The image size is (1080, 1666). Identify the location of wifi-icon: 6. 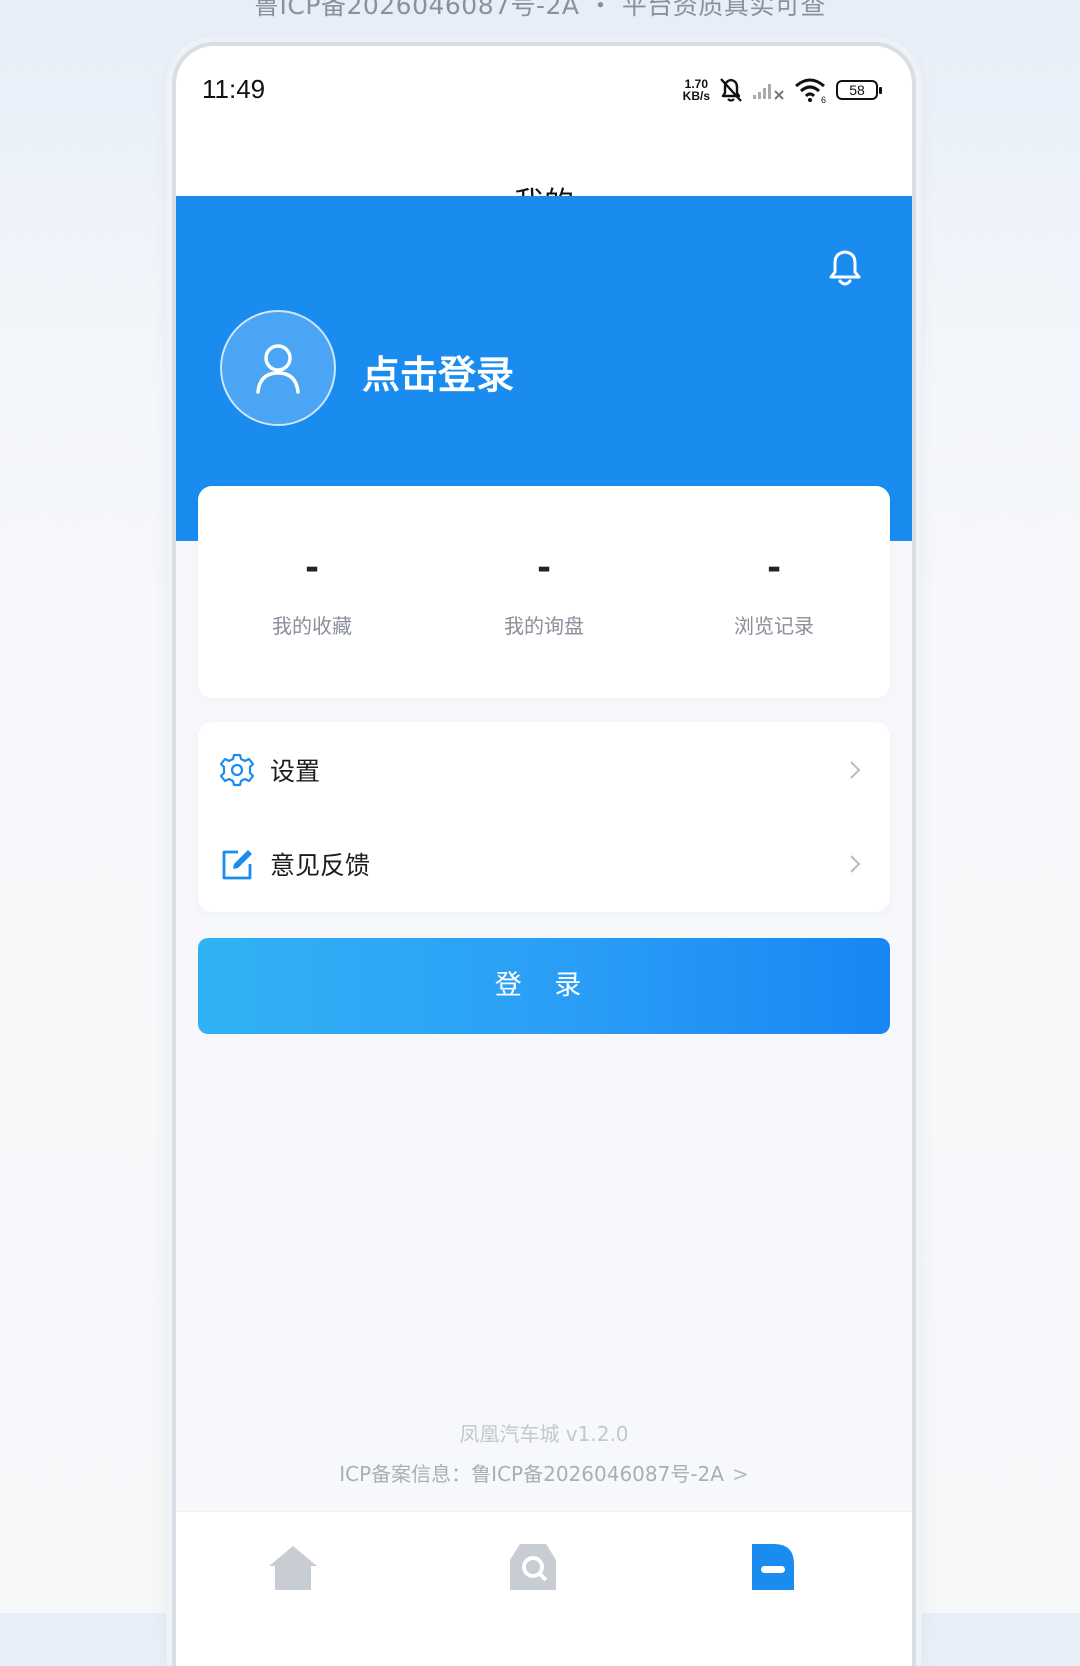
(810, 90).